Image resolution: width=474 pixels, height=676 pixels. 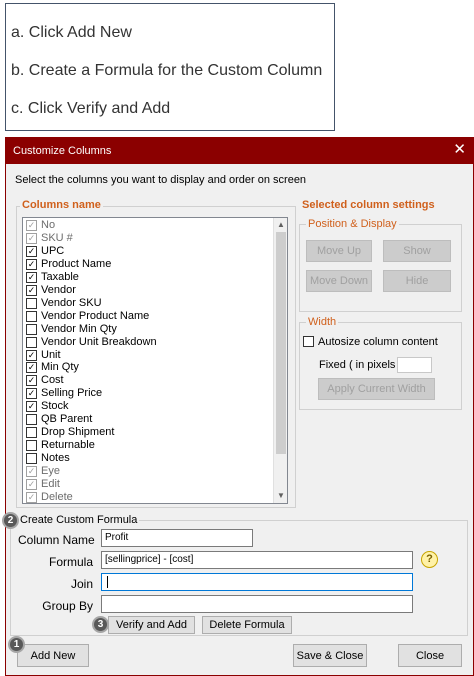 What do you see at coordinates (147, 225) in the screenshot?
I see `column-item: ✓ No` at bounding box center [147, 225].